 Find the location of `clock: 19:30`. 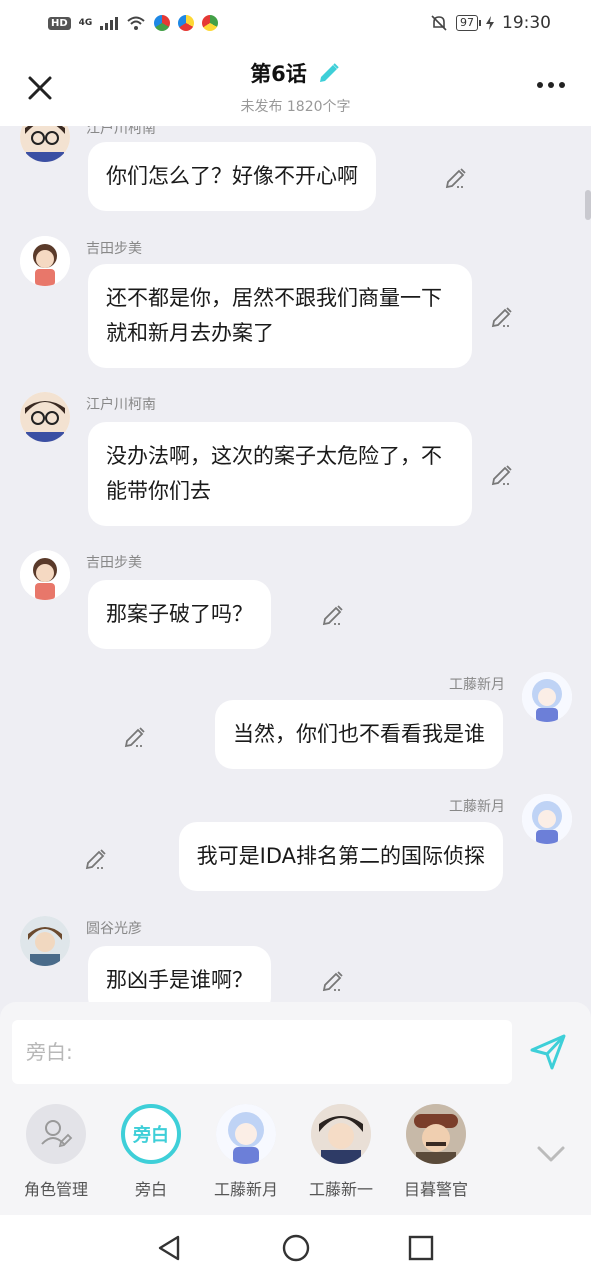

clock: 19:30 is located at coordinates (526, 23).